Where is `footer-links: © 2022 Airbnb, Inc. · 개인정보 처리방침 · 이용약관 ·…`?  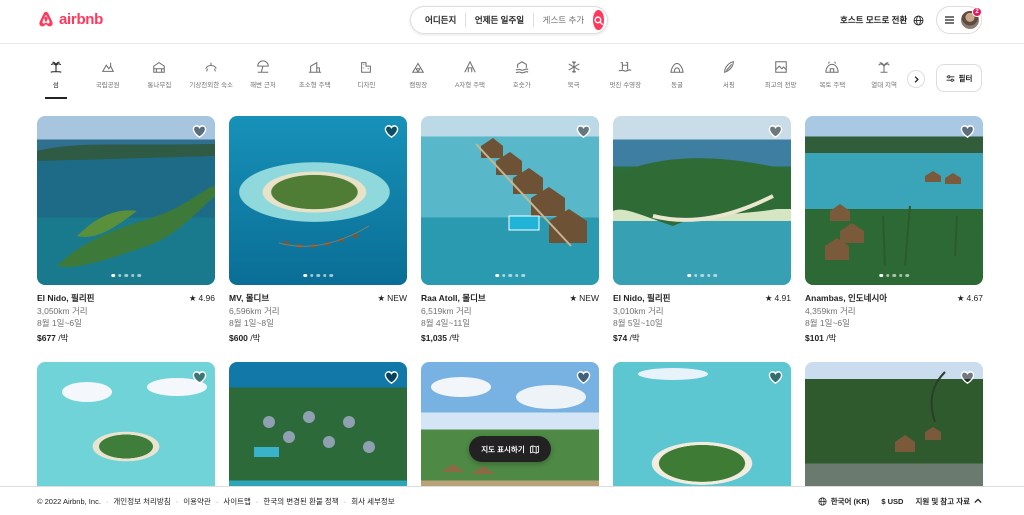
footer-links: © 2022 Airbnb, Inc. · 개인정보 처리방침 · 이용약관 ·… is located at coordinates (216, 501).